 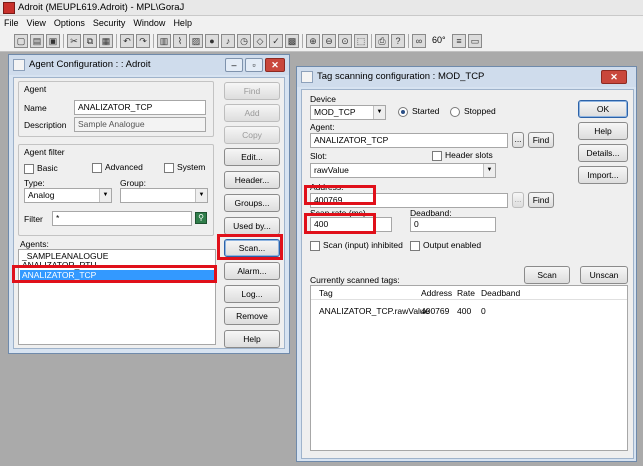 I want to click on trend-icon: ⌇, so click(x=180, y=41).